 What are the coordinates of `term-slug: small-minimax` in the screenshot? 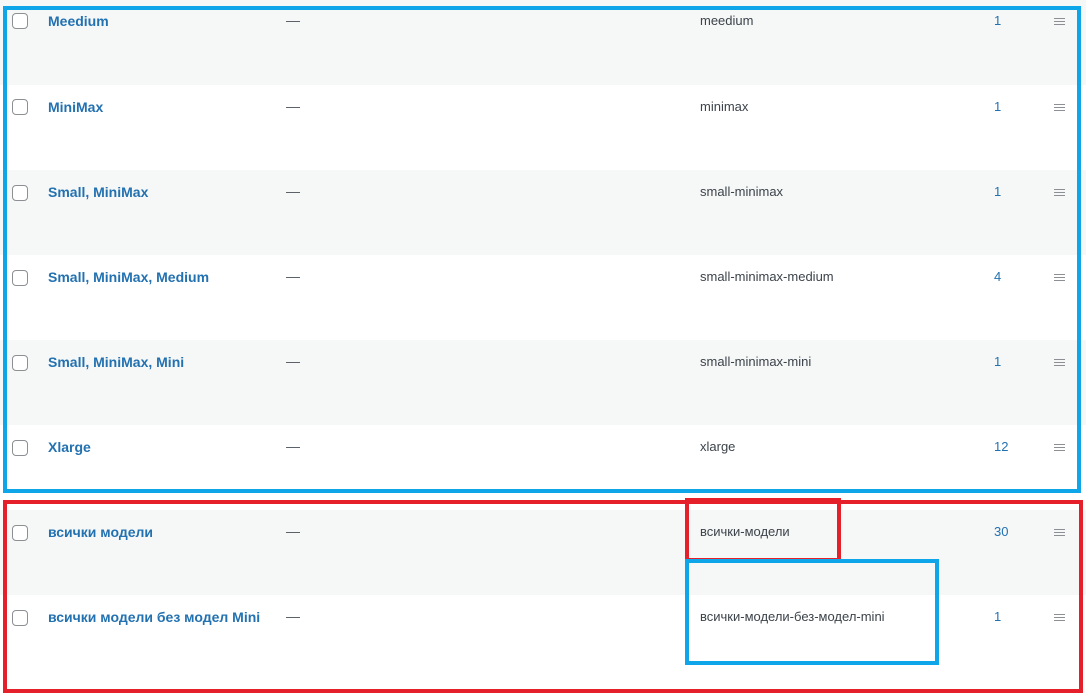 It's located at (742, 191).